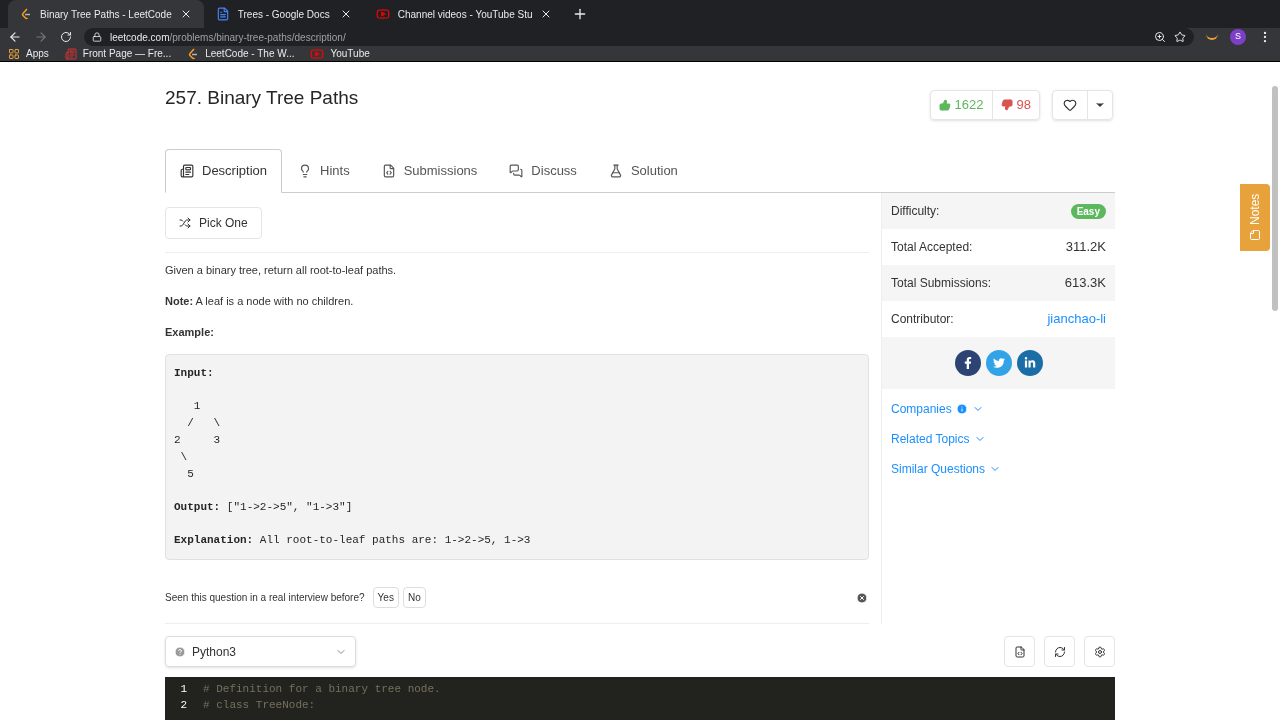  I want to click on document-icon, so click(222, 14).